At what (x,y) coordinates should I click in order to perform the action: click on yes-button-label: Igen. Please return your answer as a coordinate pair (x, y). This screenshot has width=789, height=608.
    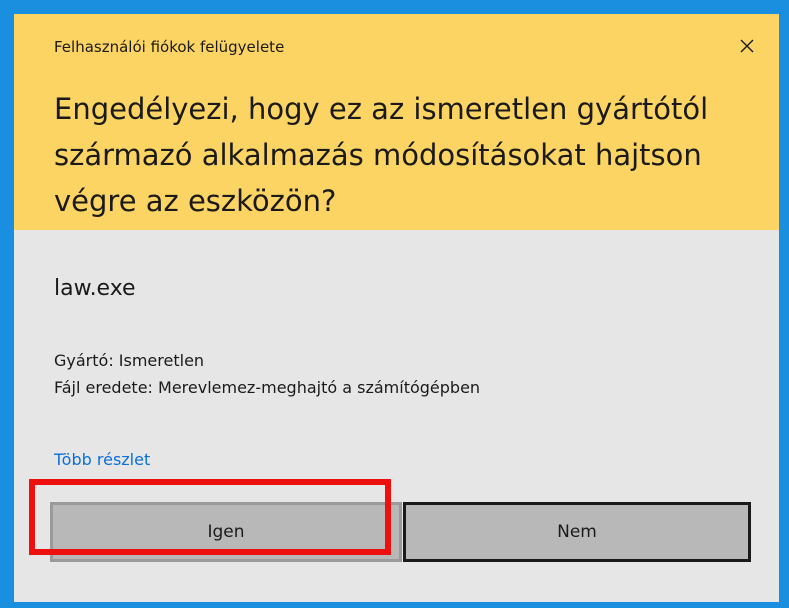
    Looking at the image, I should click on (226, 532).